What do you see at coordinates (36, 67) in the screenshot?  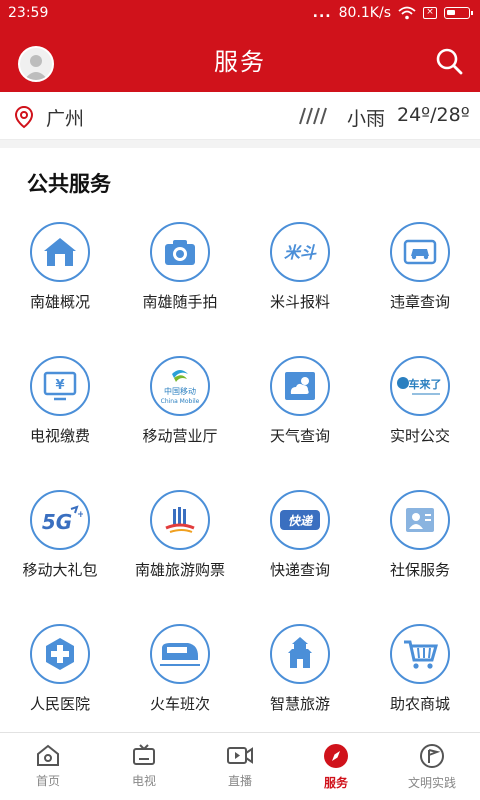 I see `user-silhouette-icon` at bounding box center [36, 67].